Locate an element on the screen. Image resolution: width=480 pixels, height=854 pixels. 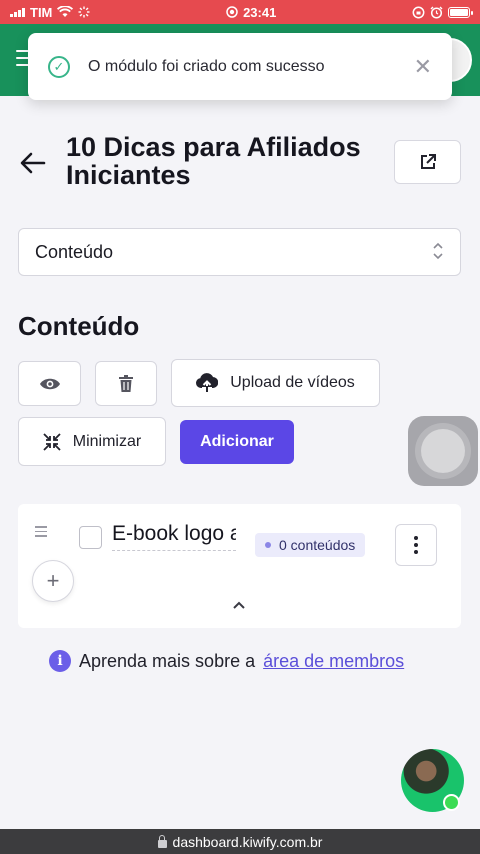
content-count-label: 0 conteúdos is located at coordinates (317, 545).